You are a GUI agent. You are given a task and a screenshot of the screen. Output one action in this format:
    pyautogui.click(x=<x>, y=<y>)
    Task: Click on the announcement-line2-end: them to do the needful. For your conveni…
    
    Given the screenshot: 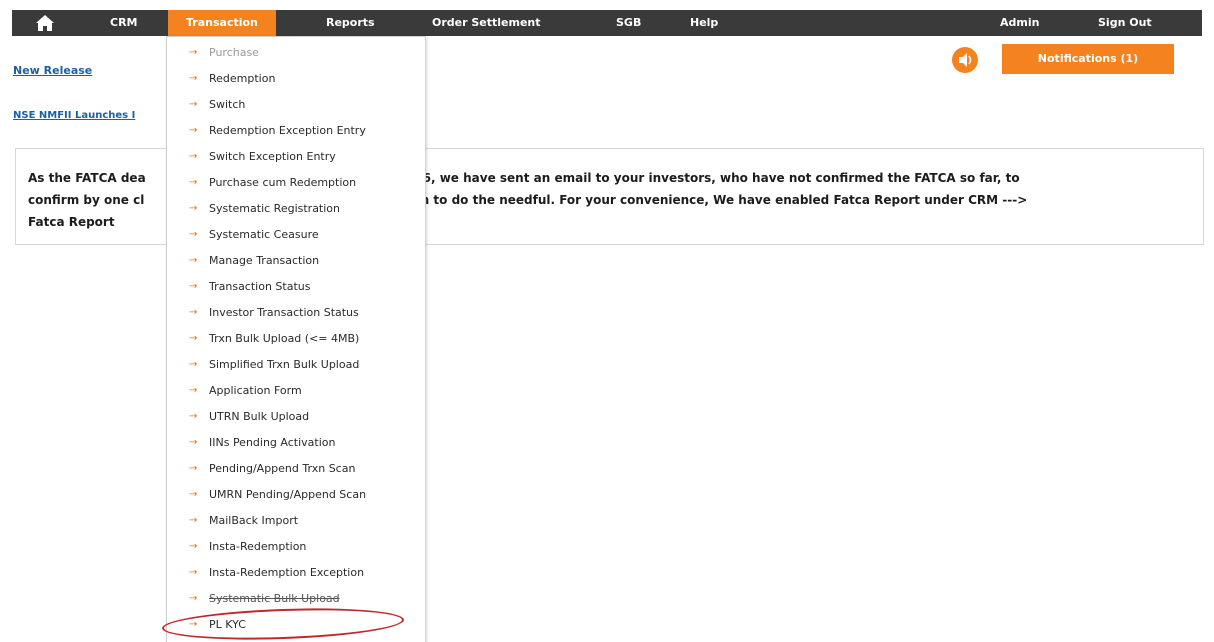 What is the action you would take?
    pyautogui.click(x=711, y=200)
    